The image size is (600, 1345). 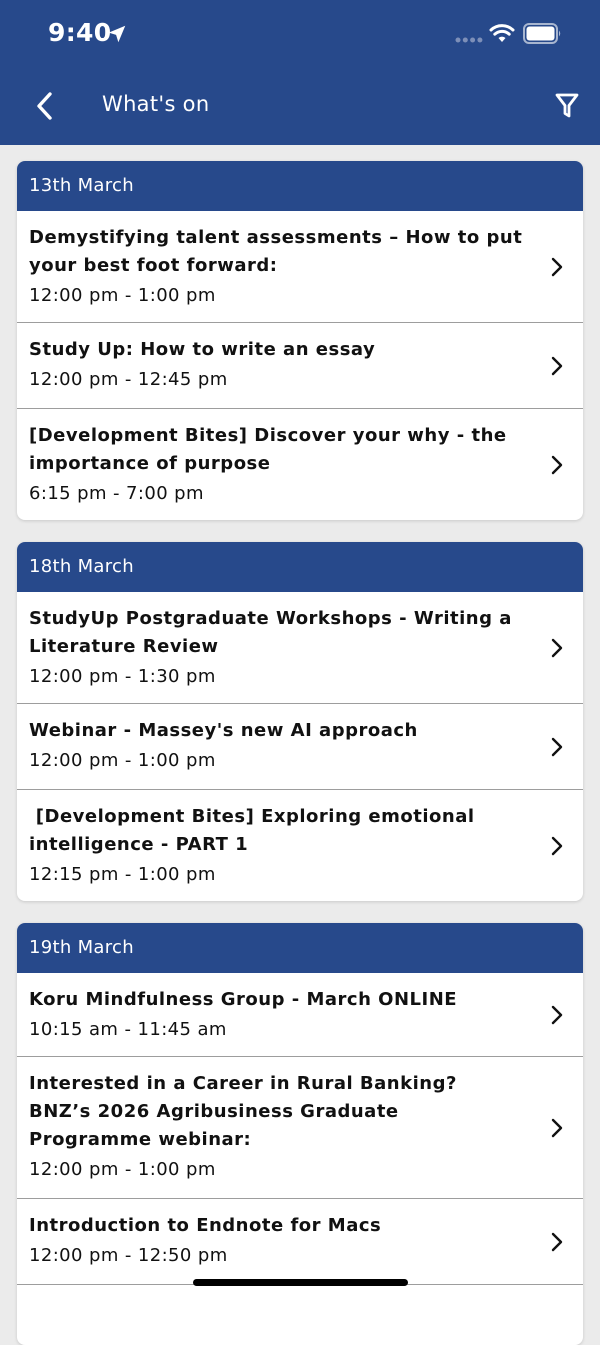 What do you see at coordinates (128, 1255) in the screenshot?
I see `event-time: 12:00 pm - 12:50 pm` at bounding box center [128, 1255].